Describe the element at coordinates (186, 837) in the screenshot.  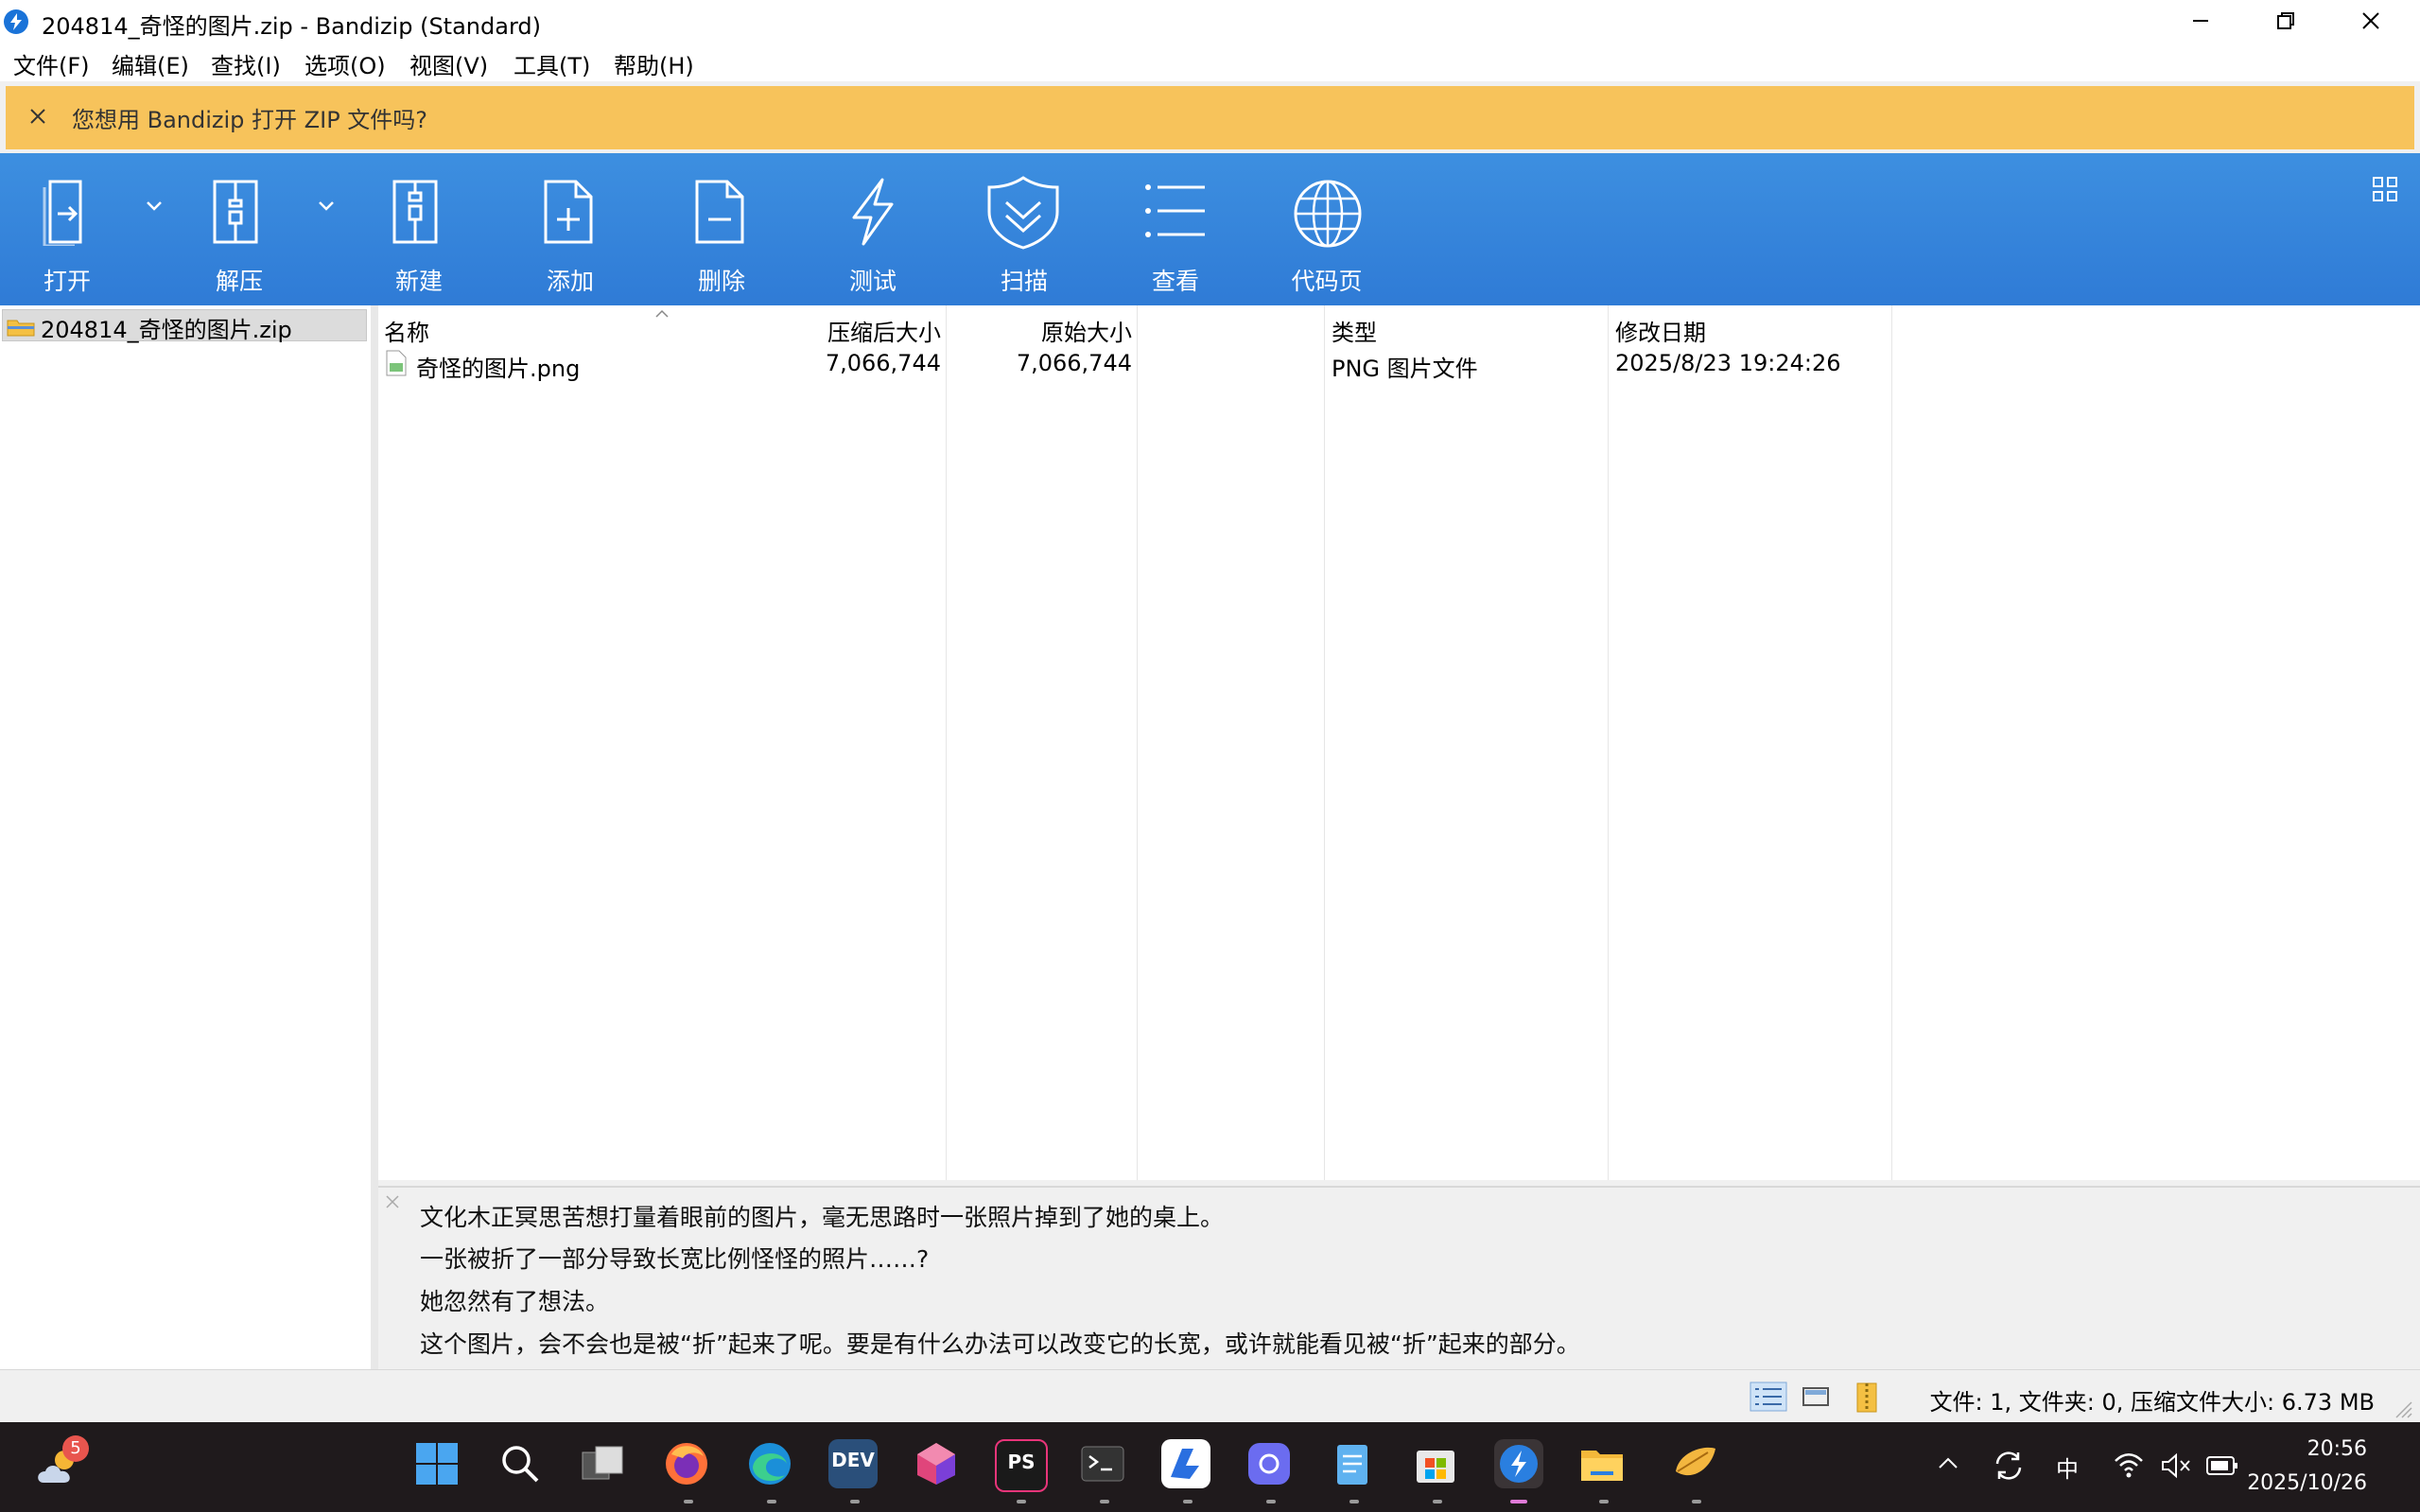
I see `folder-tree: 204814_奇怪的图片.zip` at that location.